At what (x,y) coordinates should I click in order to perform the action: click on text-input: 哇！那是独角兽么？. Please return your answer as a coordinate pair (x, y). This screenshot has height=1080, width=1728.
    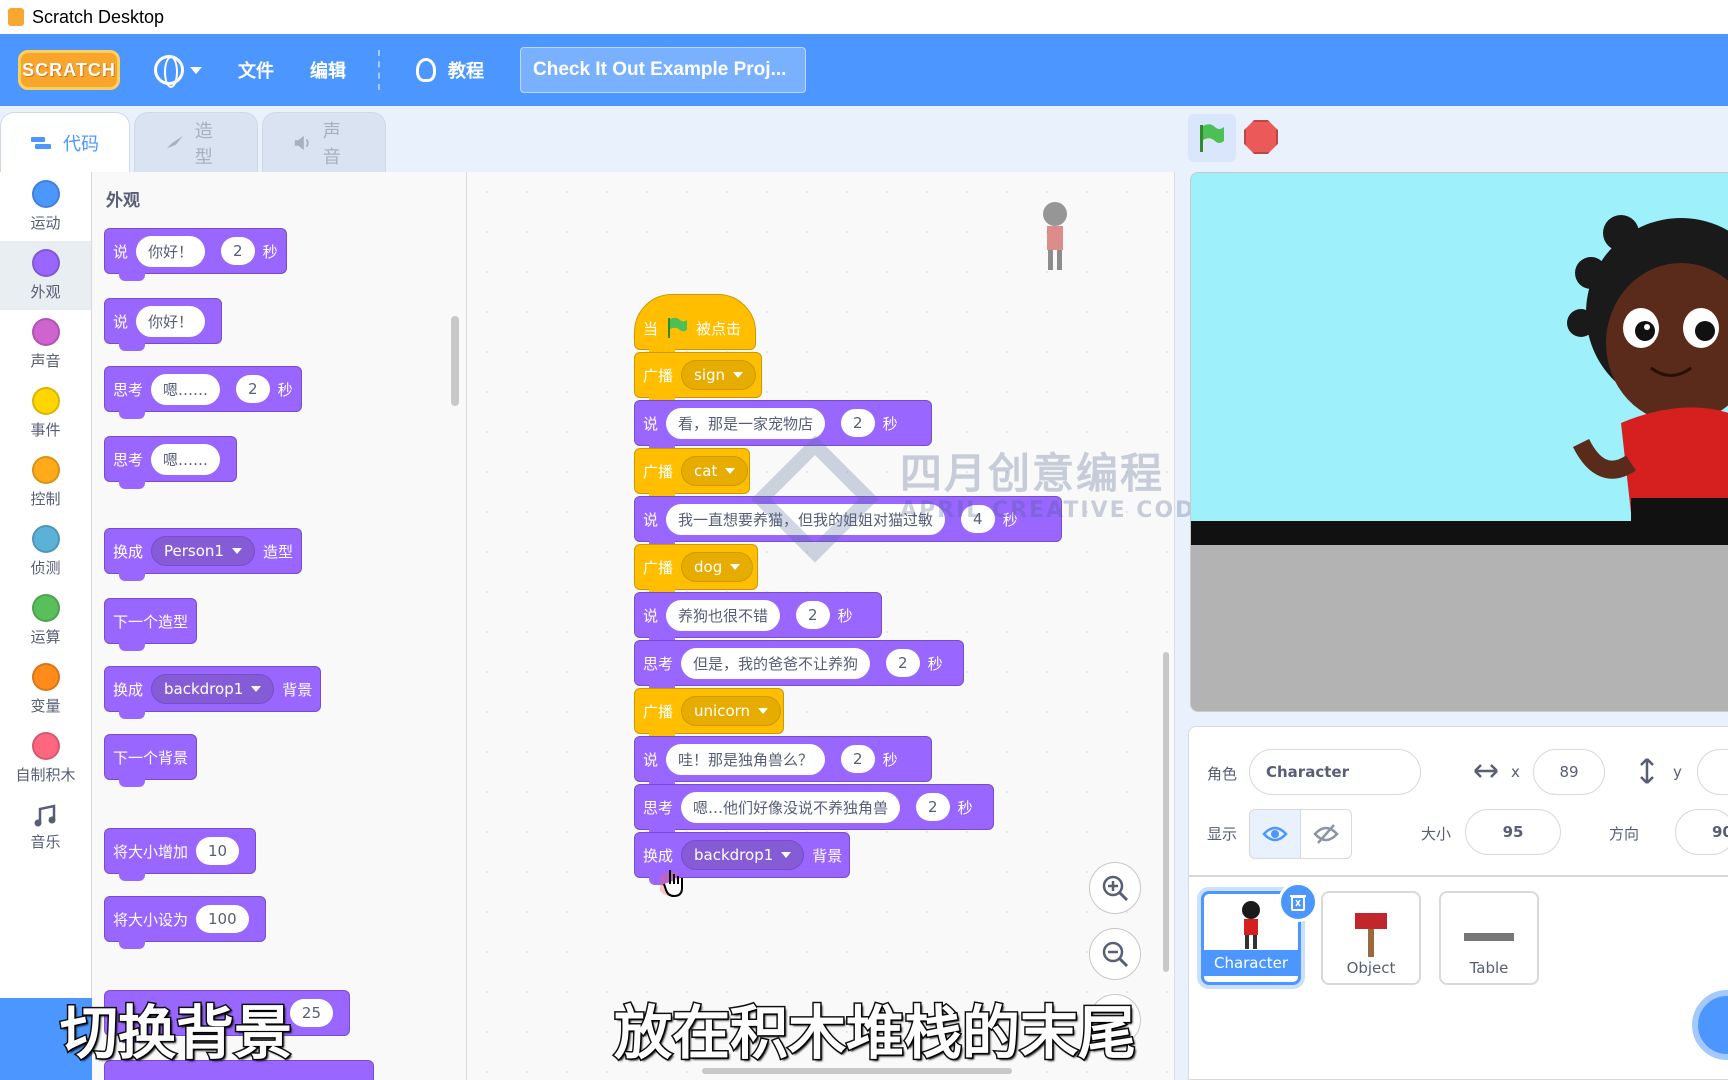
    Looking at the image, I should click on (746, 759).